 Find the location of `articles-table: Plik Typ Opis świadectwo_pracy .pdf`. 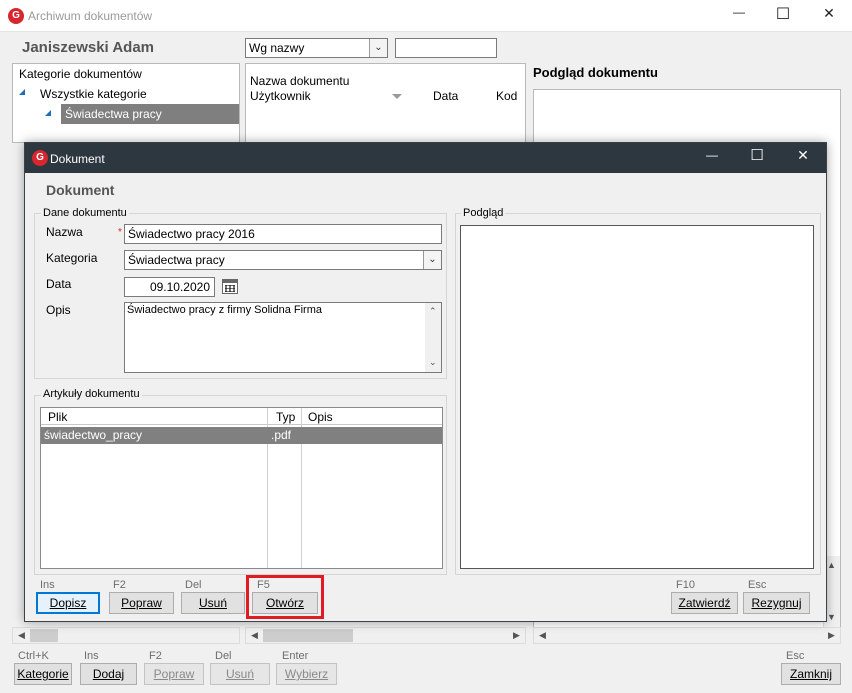

articles-table: Plik Typ Opis świadectwo_pracy .pdf is located at coordinates (241, 488).